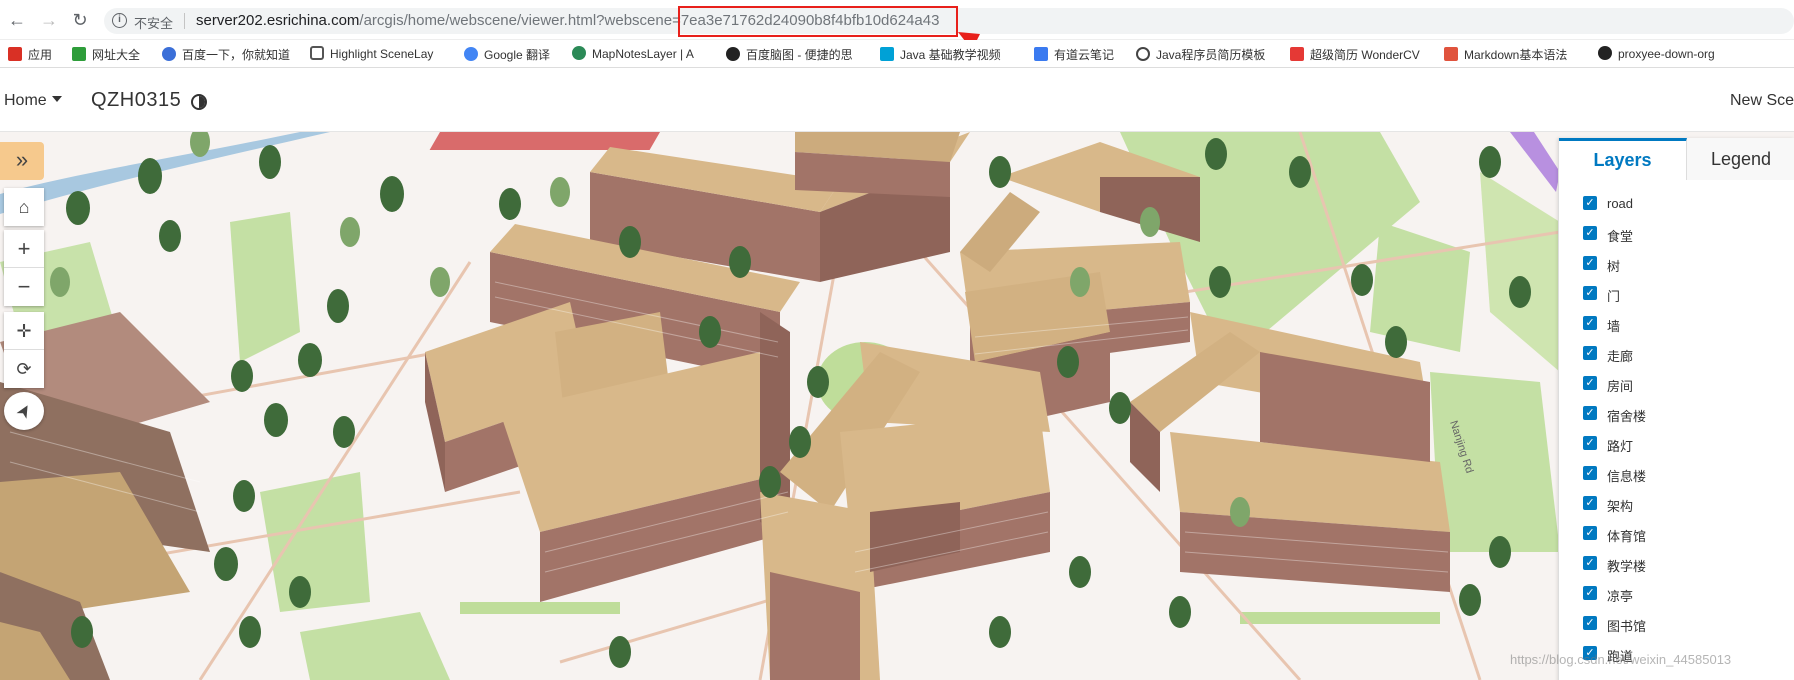  What do you see at coordinates (1297, 54) in the screenshot?
I see `wondercv-icon` at bounding box center [1297, 54].